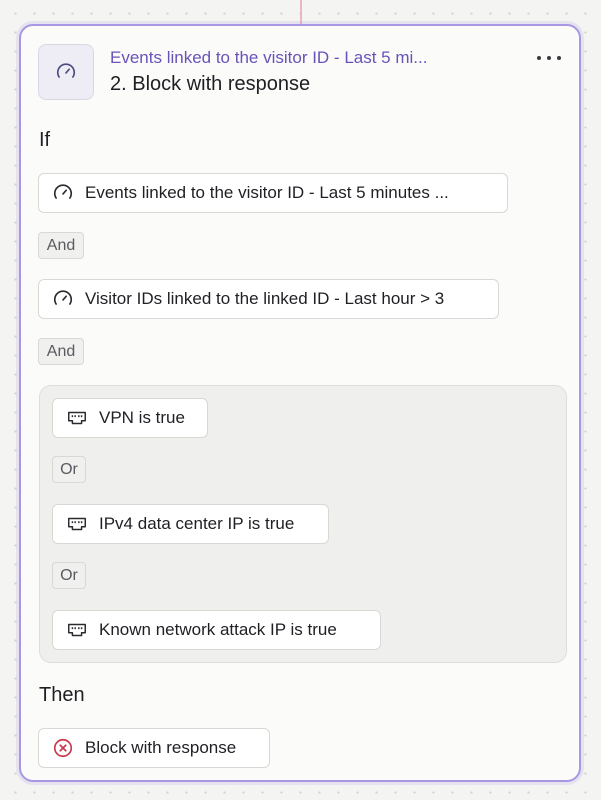  What do you see at coordinates (549, 58) in the screenshot?
I see `more-horizontal-icon` at bounding box center [549, 58].